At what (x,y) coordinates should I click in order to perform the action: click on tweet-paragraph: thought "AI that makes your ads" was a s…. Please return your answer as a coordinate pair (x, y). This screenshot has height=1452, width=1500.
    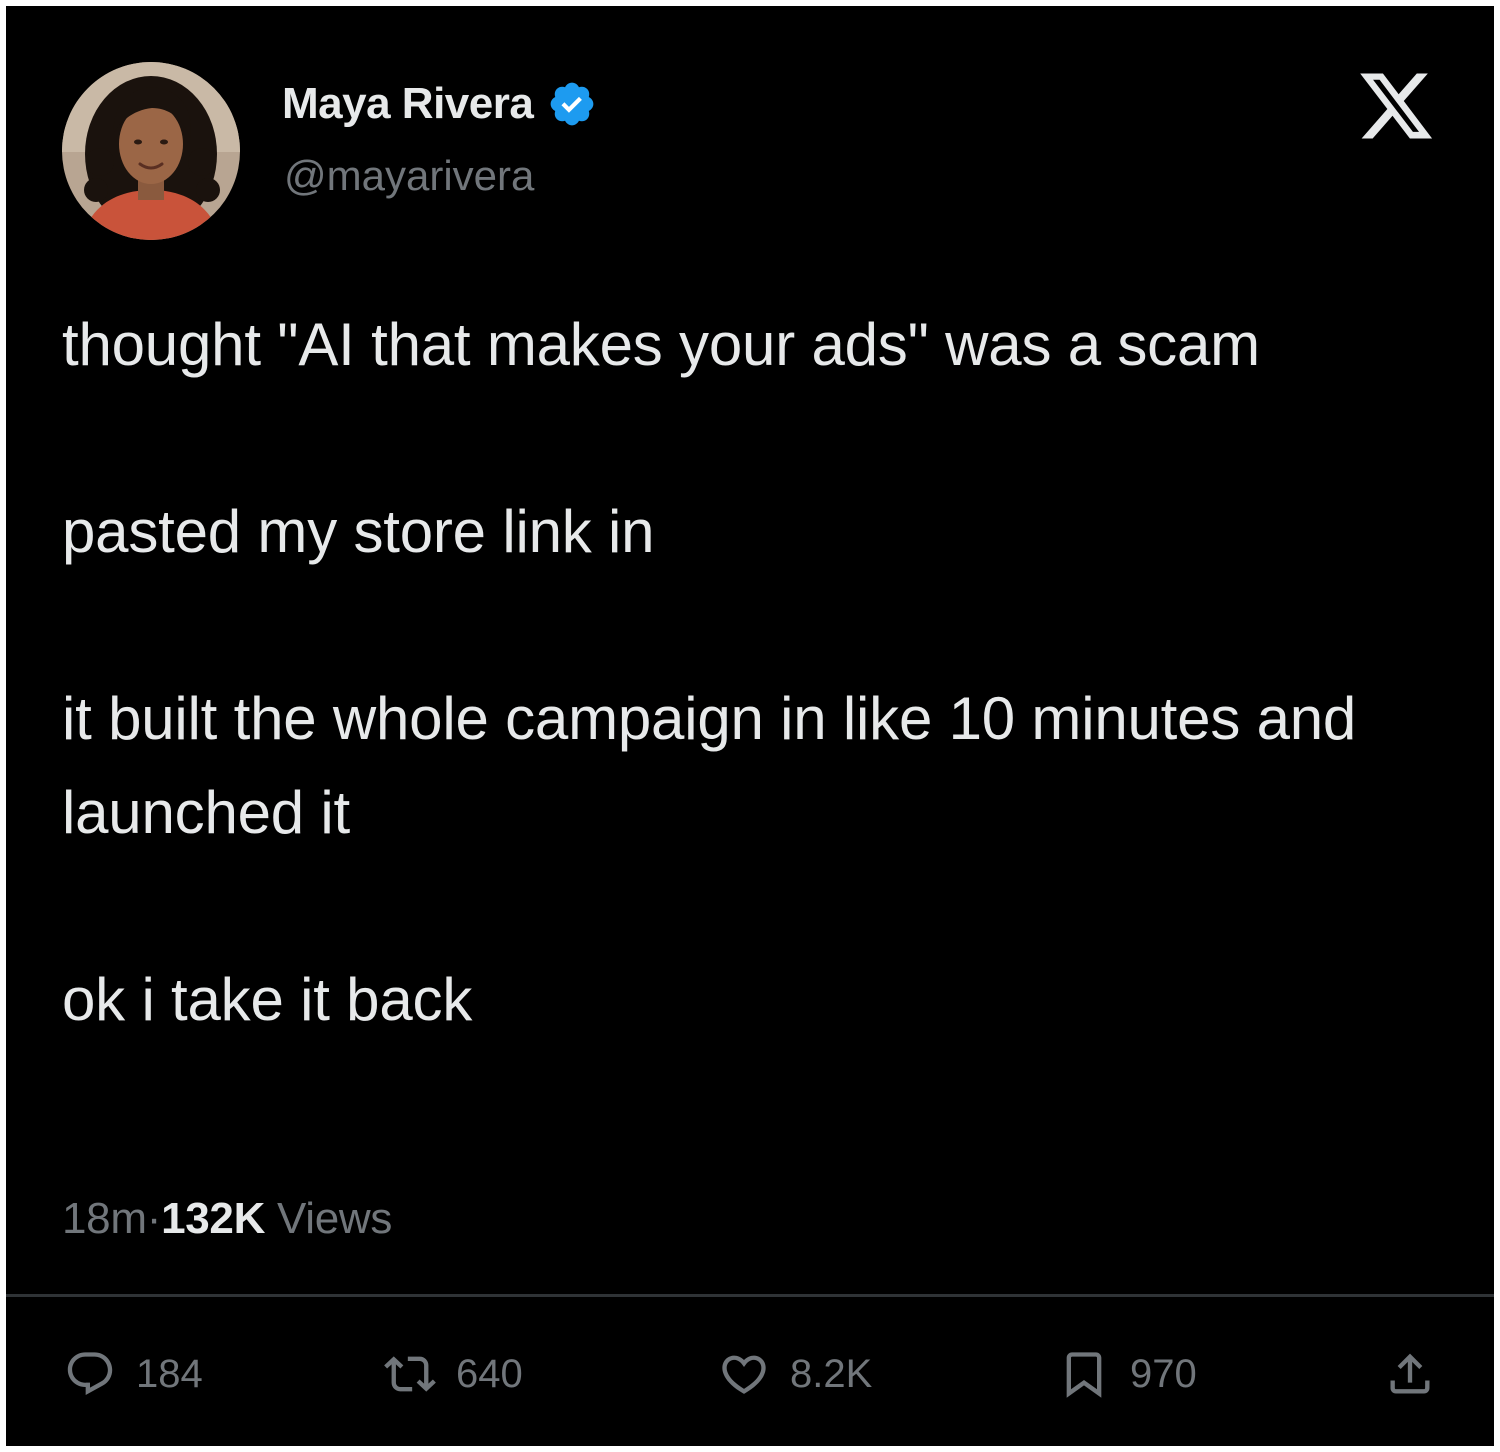
    Looking at the image, I should click on (661, 344).